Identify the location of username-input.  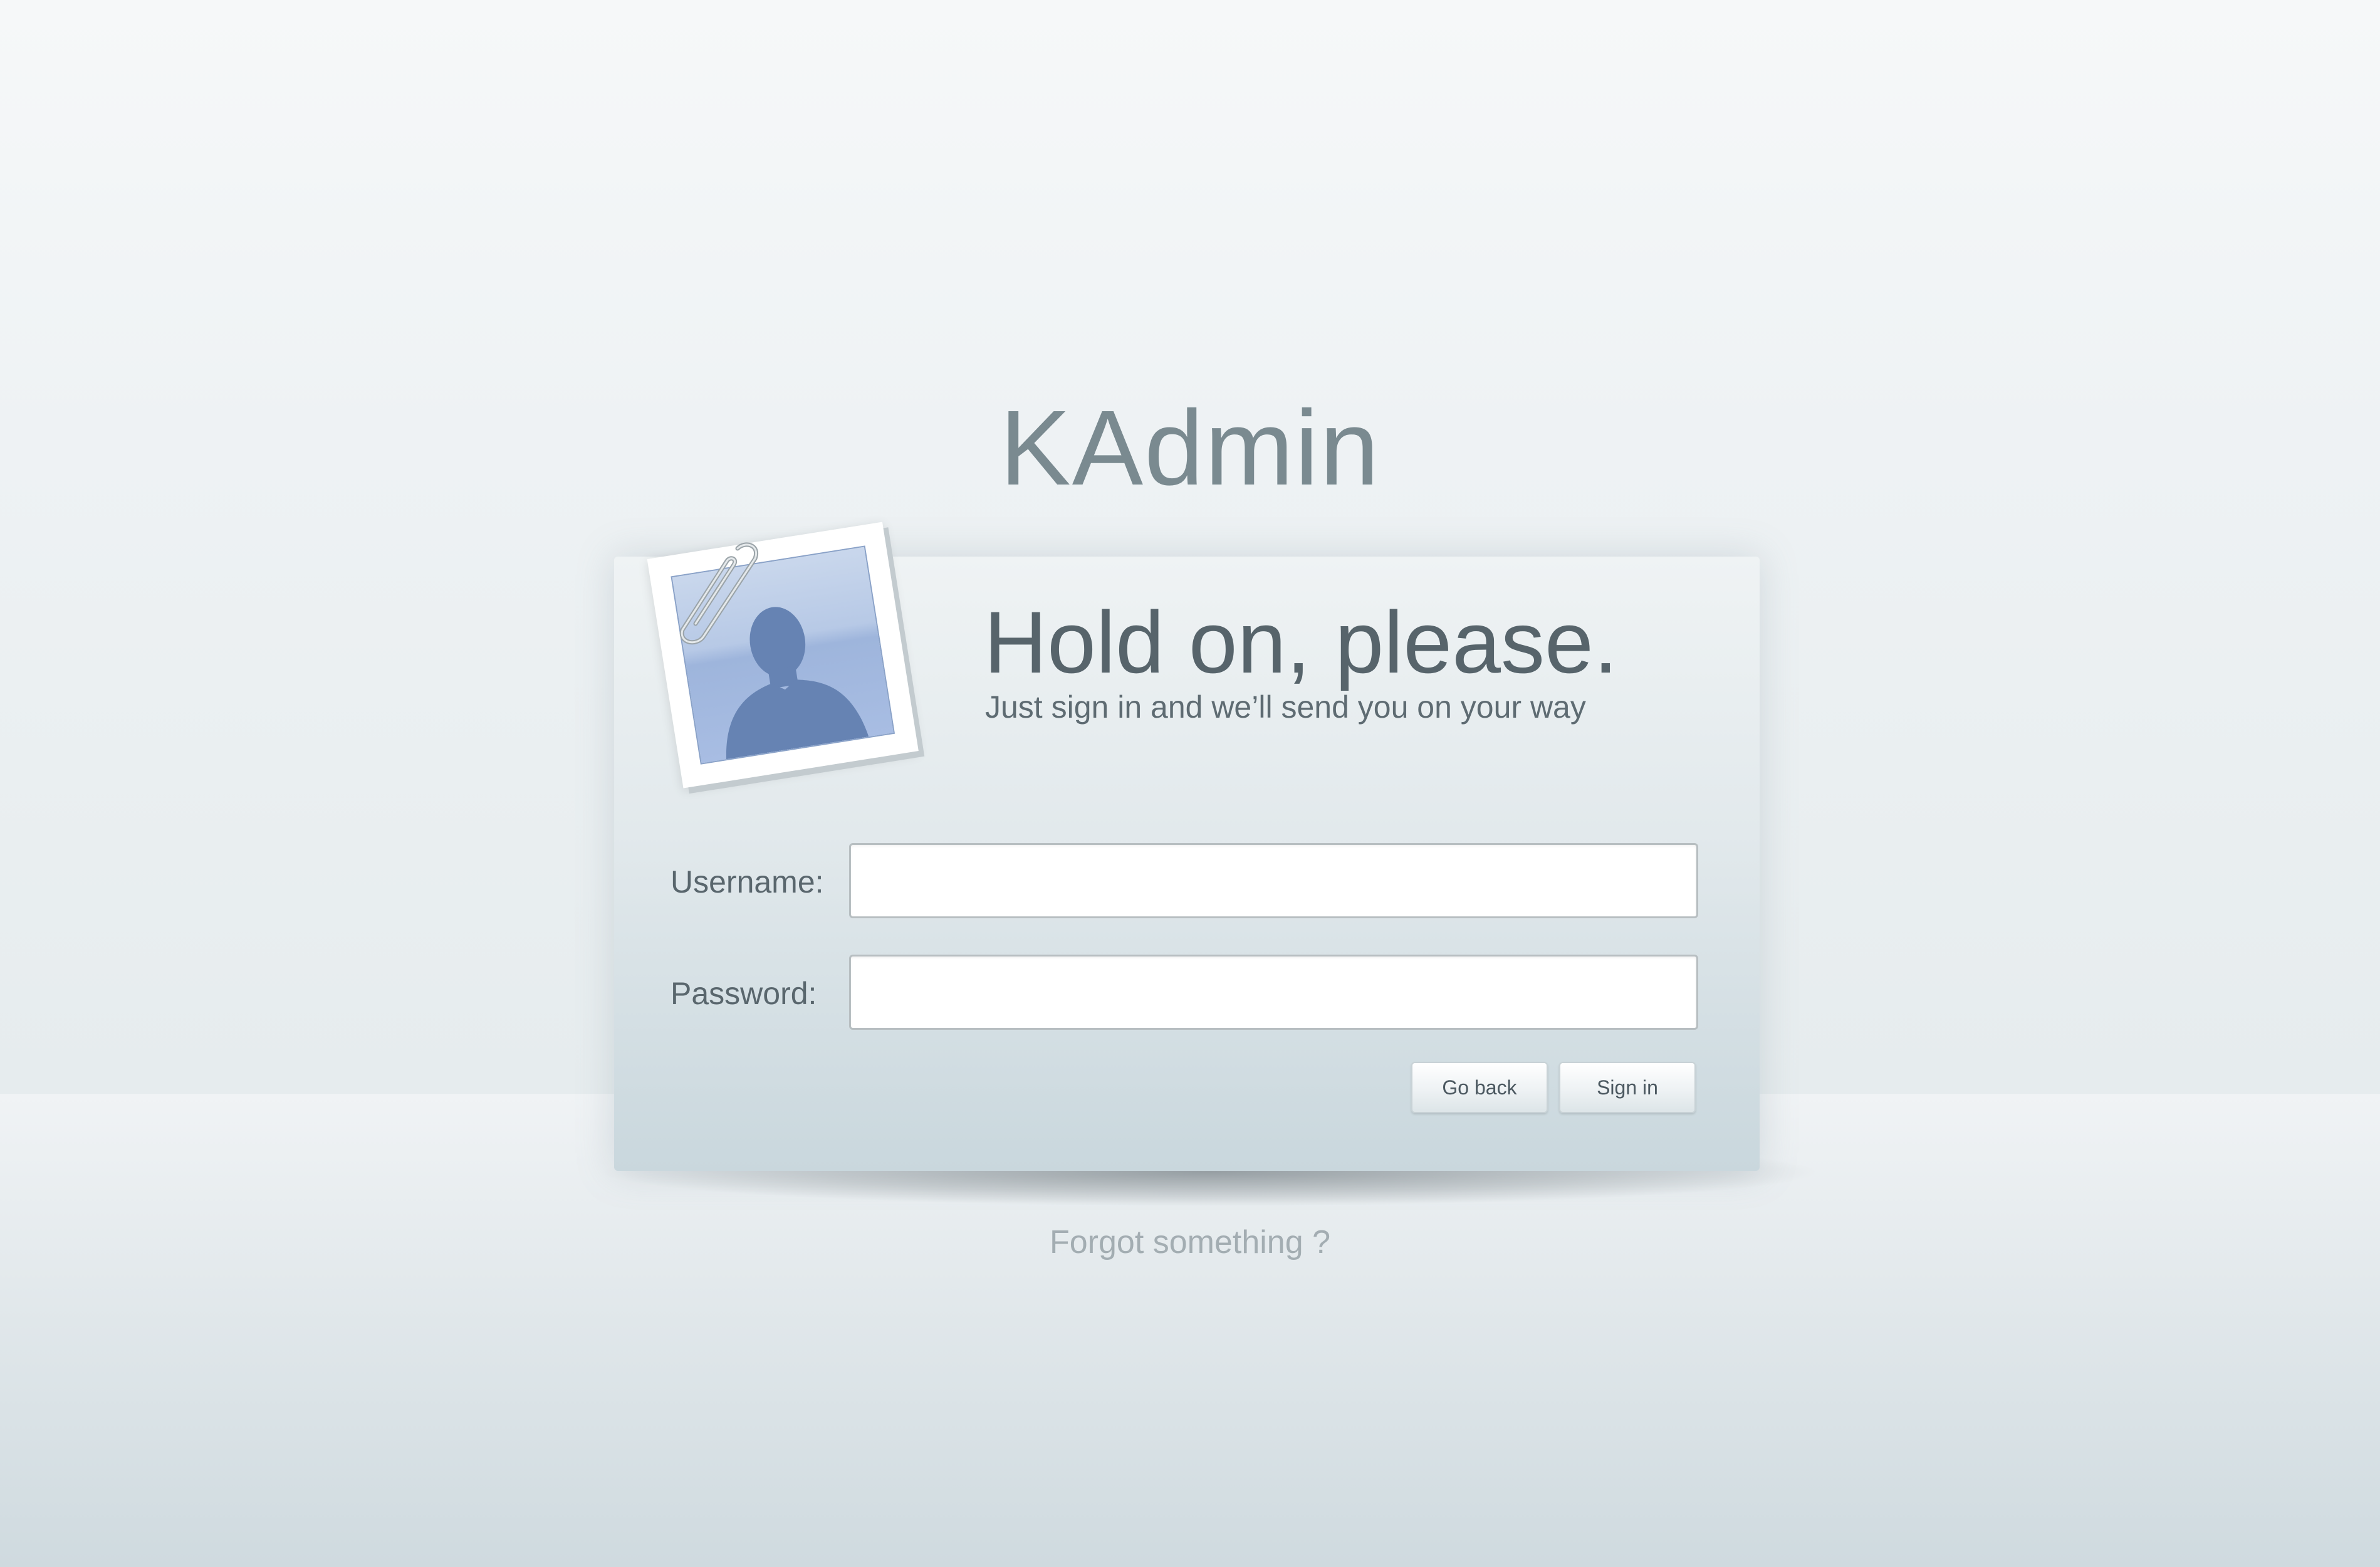
(1273, 880).